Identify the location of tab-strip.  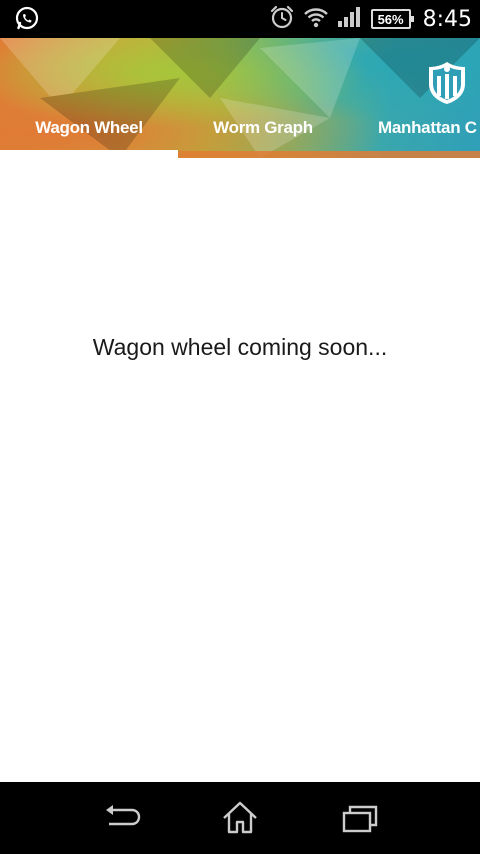
(329, 154).